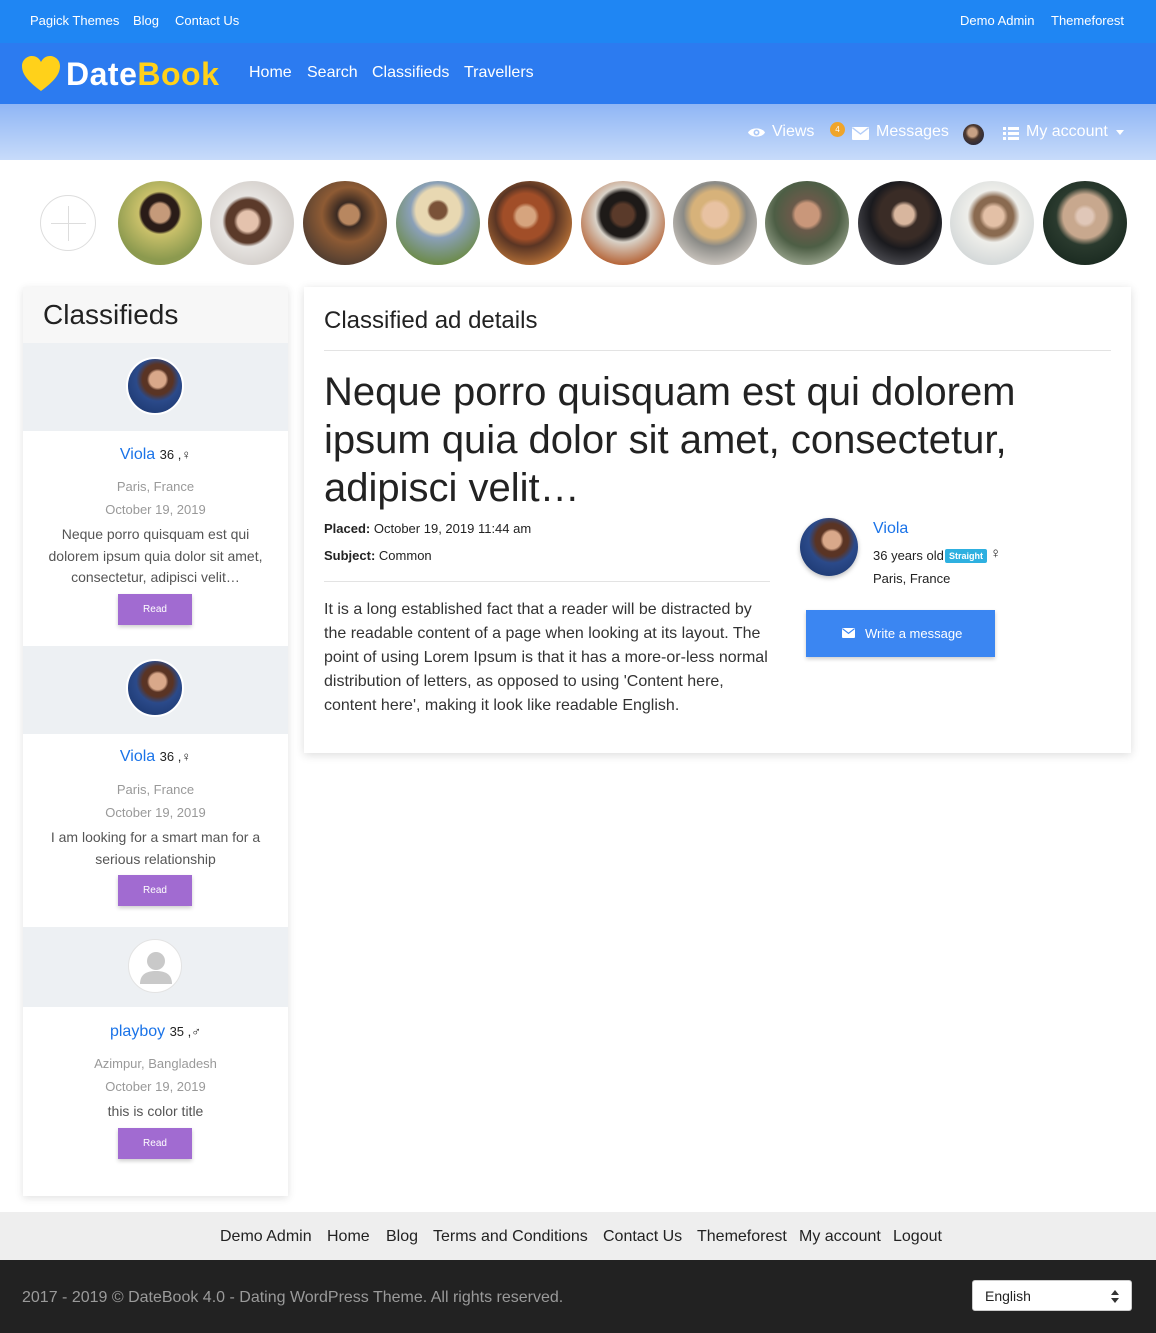 This screenshot has width=1156, height=1333. I want to click on footer-link-demo-admin: Demo Admin, so click(266, 1237).